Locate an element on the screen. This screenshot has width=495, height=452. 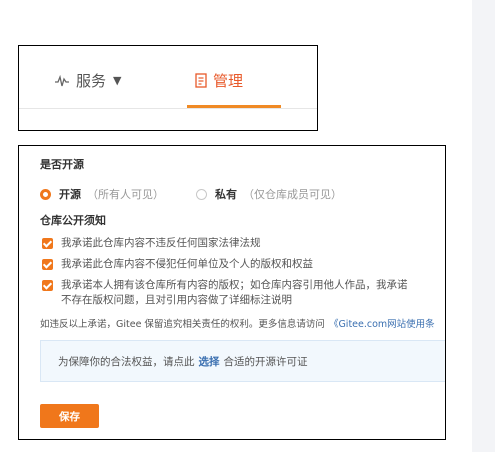
right-sidebar-background is located at coordinates (483, 226).